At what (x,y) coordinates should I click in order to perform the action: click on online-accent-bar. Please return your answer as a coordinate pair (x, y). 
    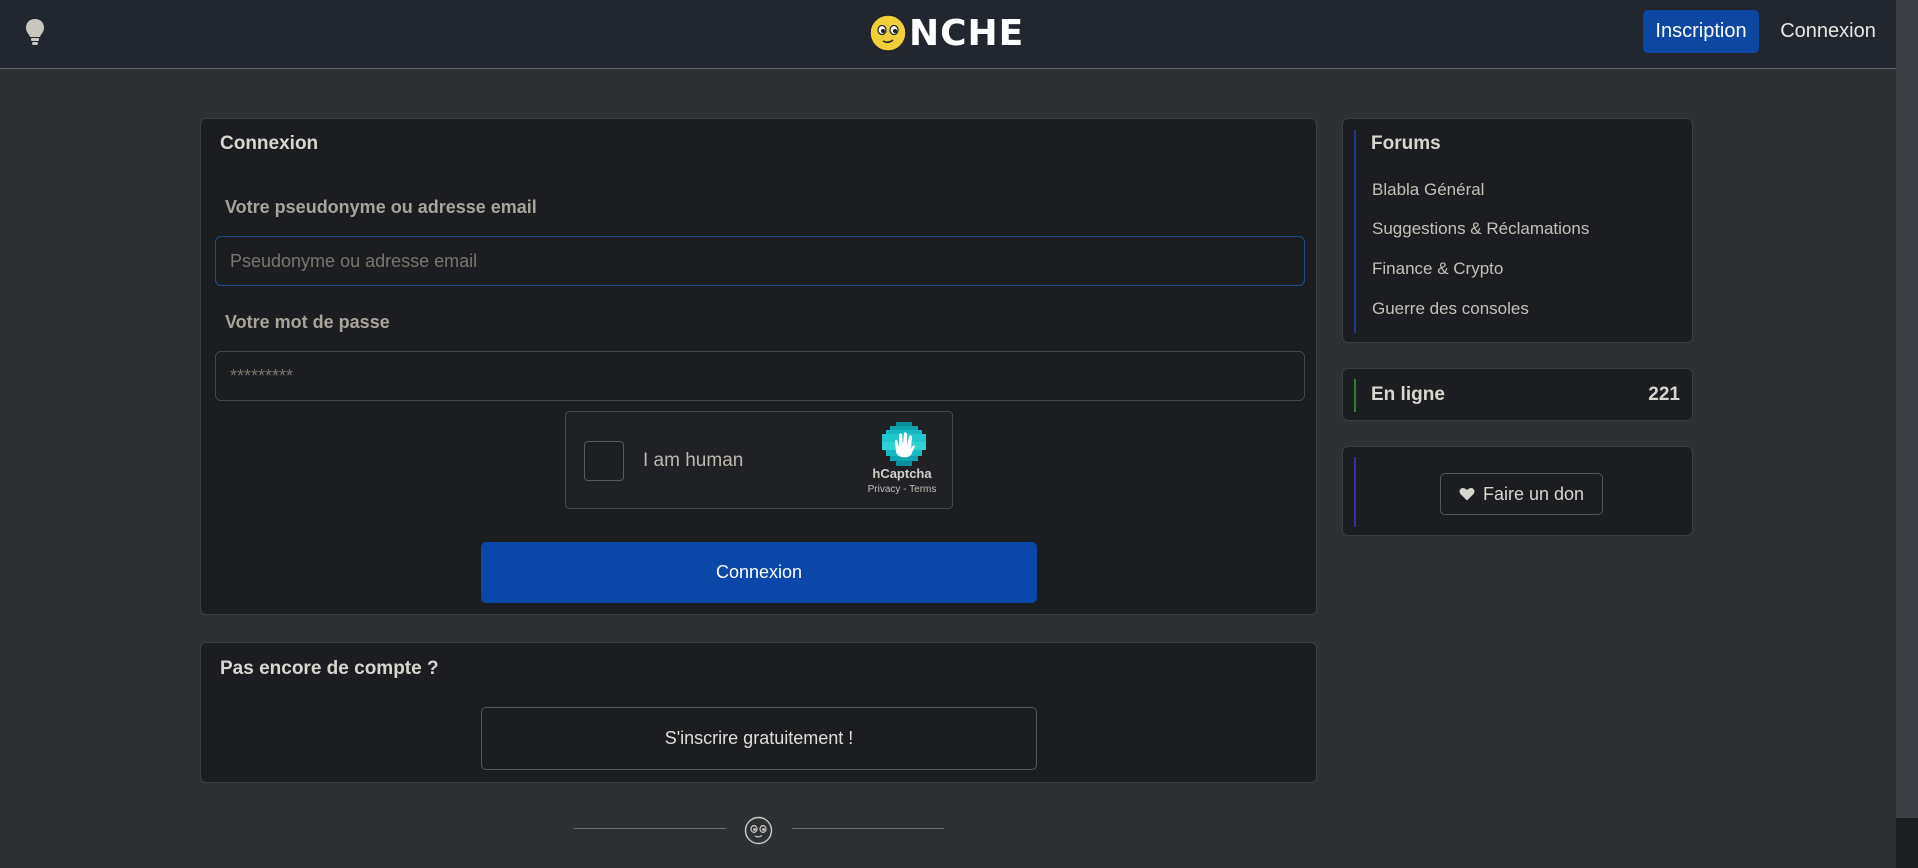
    Looking at the image, I should click on (1355, 395).